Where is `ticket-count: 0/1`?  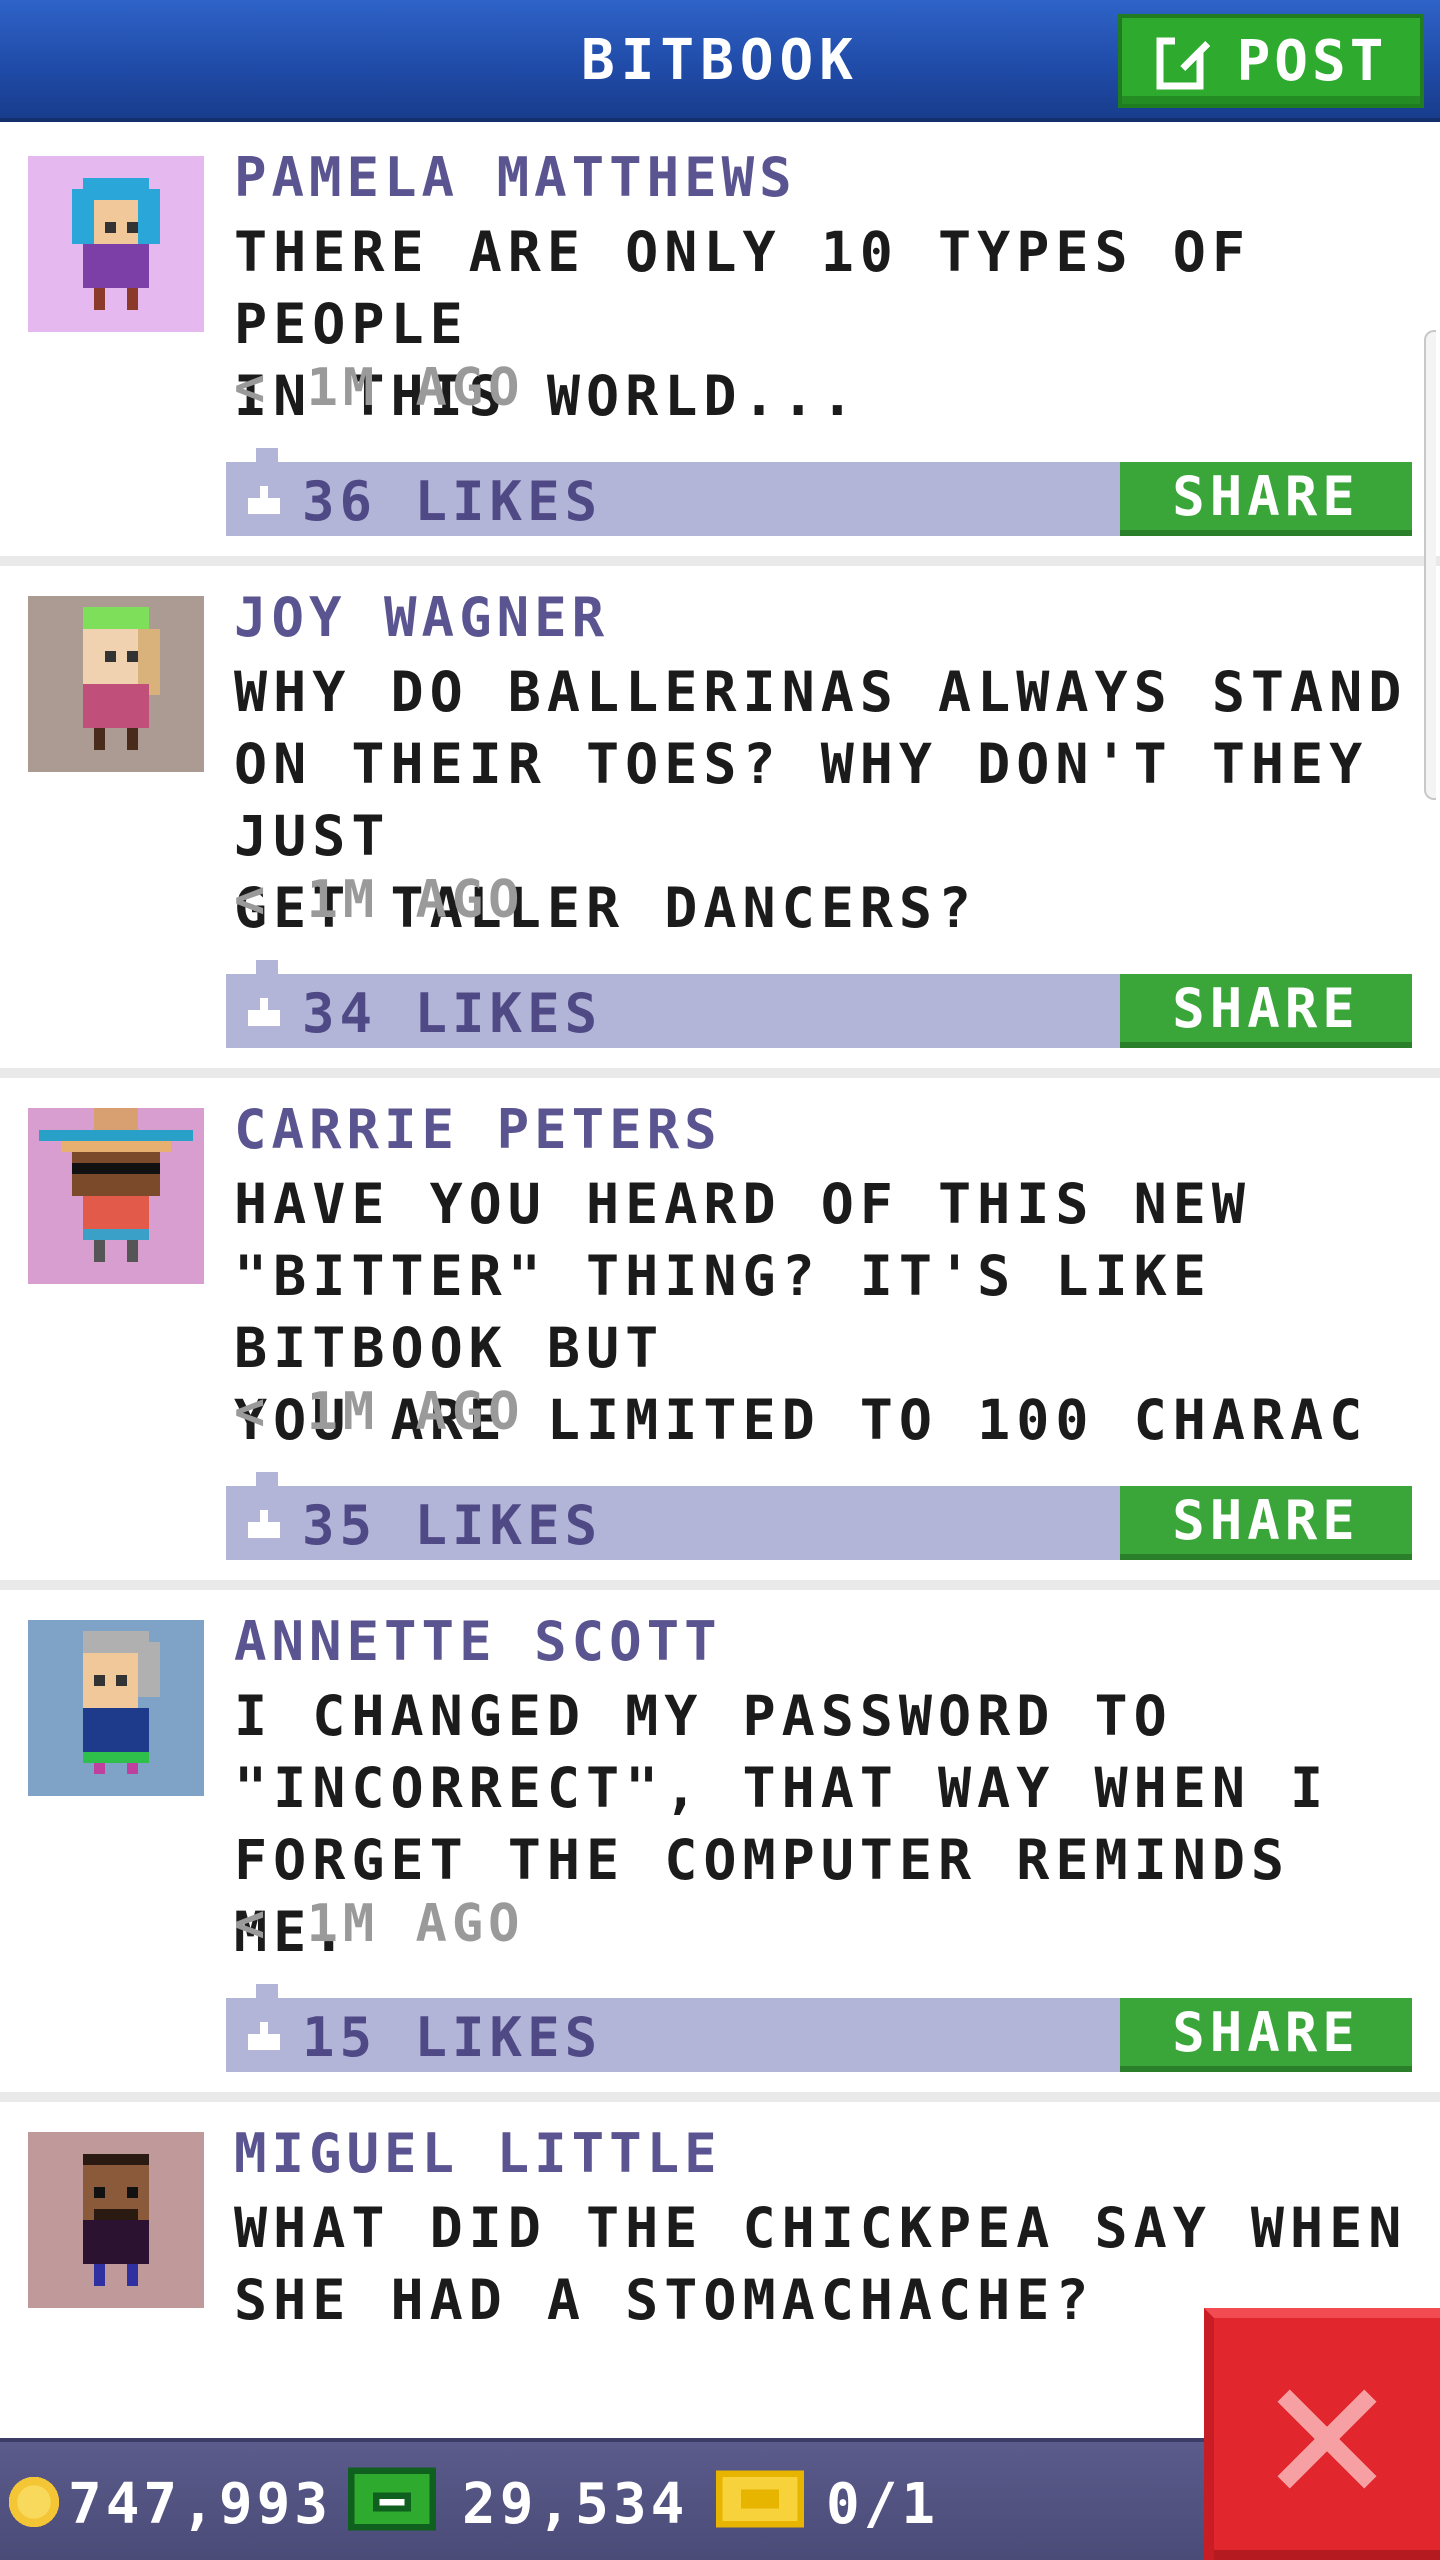
ticket-count: 0/1 is located at coordinates (883, 2504).